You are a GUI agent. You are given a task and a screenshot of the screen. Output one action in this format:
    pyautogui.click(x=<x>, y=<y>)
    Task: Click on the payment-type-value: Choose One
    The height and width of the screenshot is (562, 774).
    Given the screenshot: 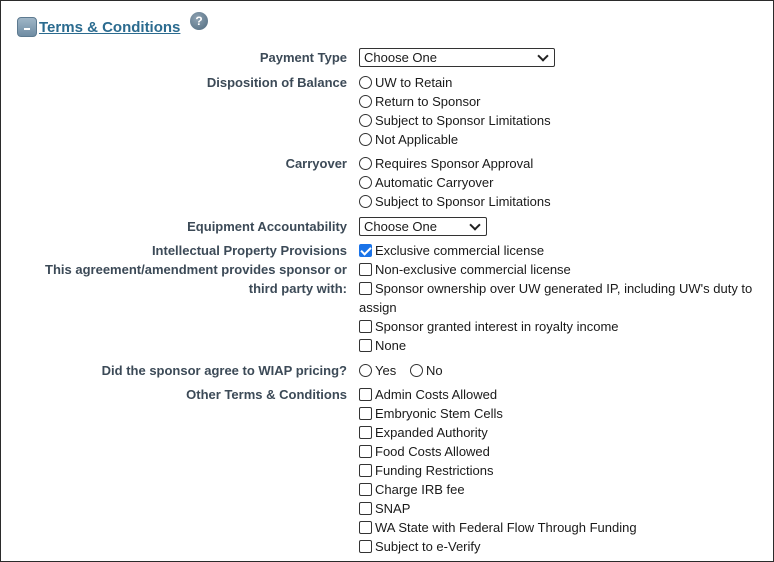 What is the action you would take?
    pyautogui.click(x=400, y=57)
    